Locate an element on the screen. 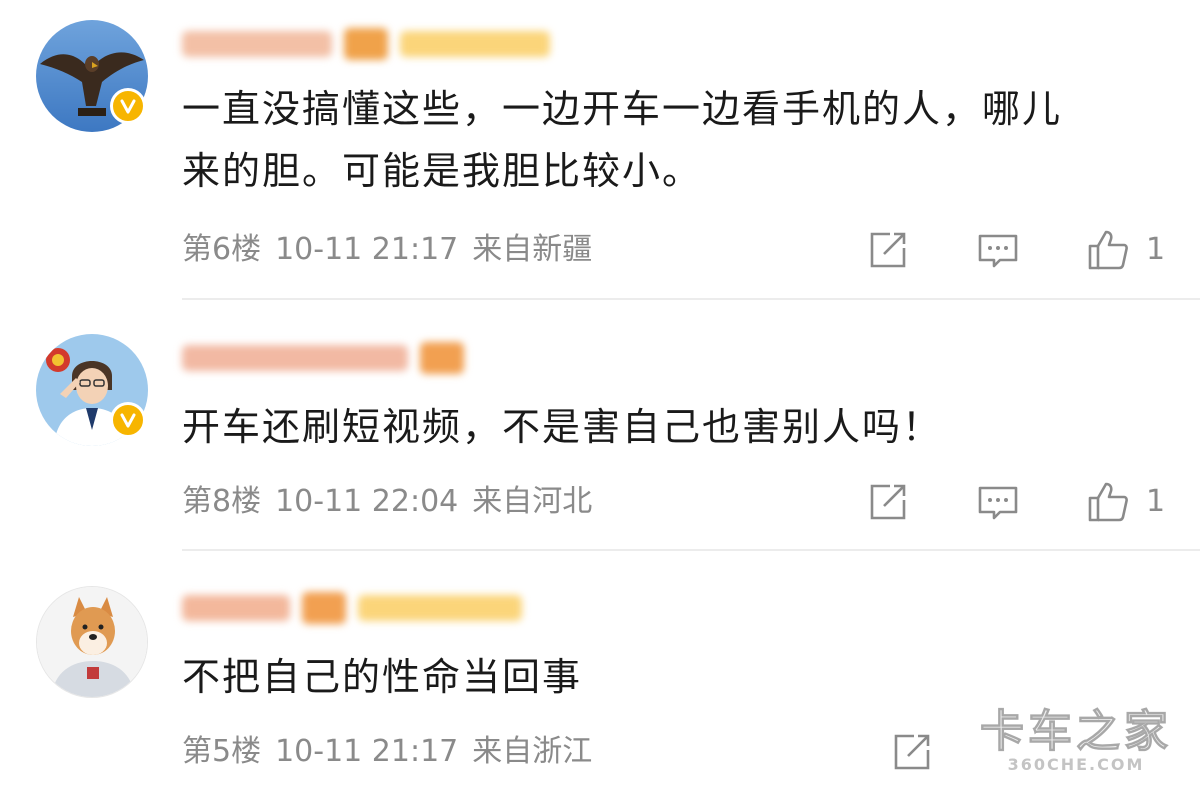 The height and width of the screenshot is (800, 1200). watermark-logo: 卡车之家 360CHE.COM is located at coordinates (1076, 740).